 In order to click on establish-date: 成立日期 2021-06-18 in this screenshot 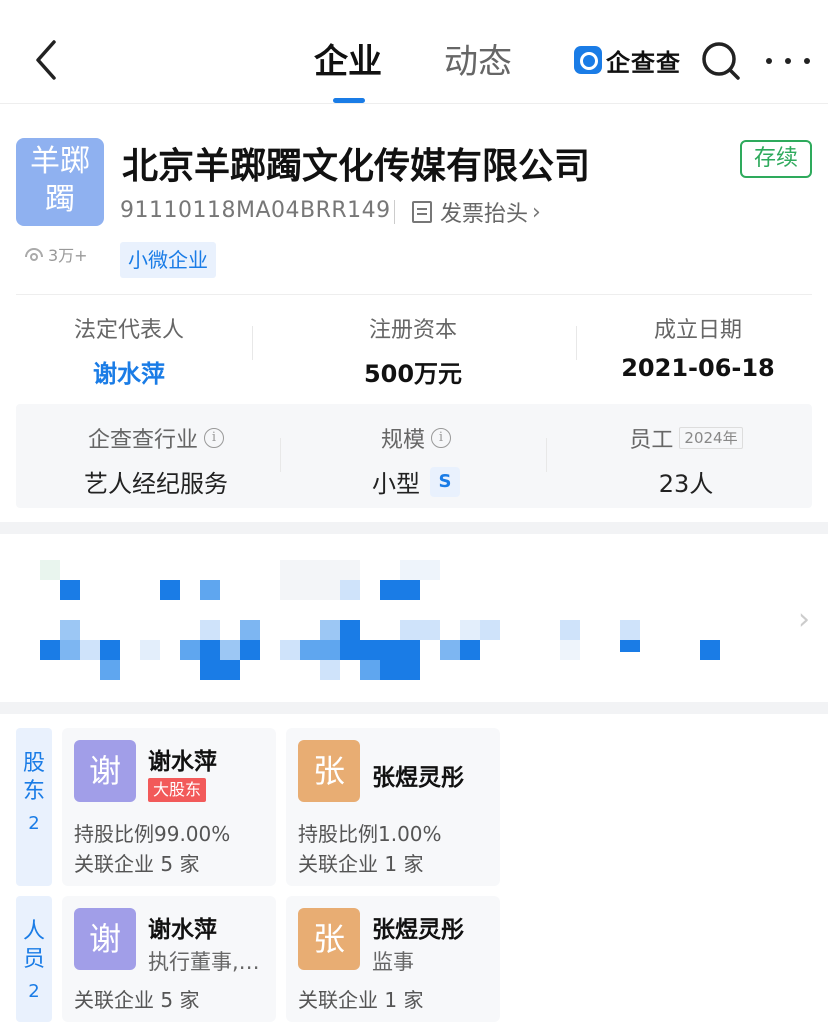, I will do `click(698, 347)`.